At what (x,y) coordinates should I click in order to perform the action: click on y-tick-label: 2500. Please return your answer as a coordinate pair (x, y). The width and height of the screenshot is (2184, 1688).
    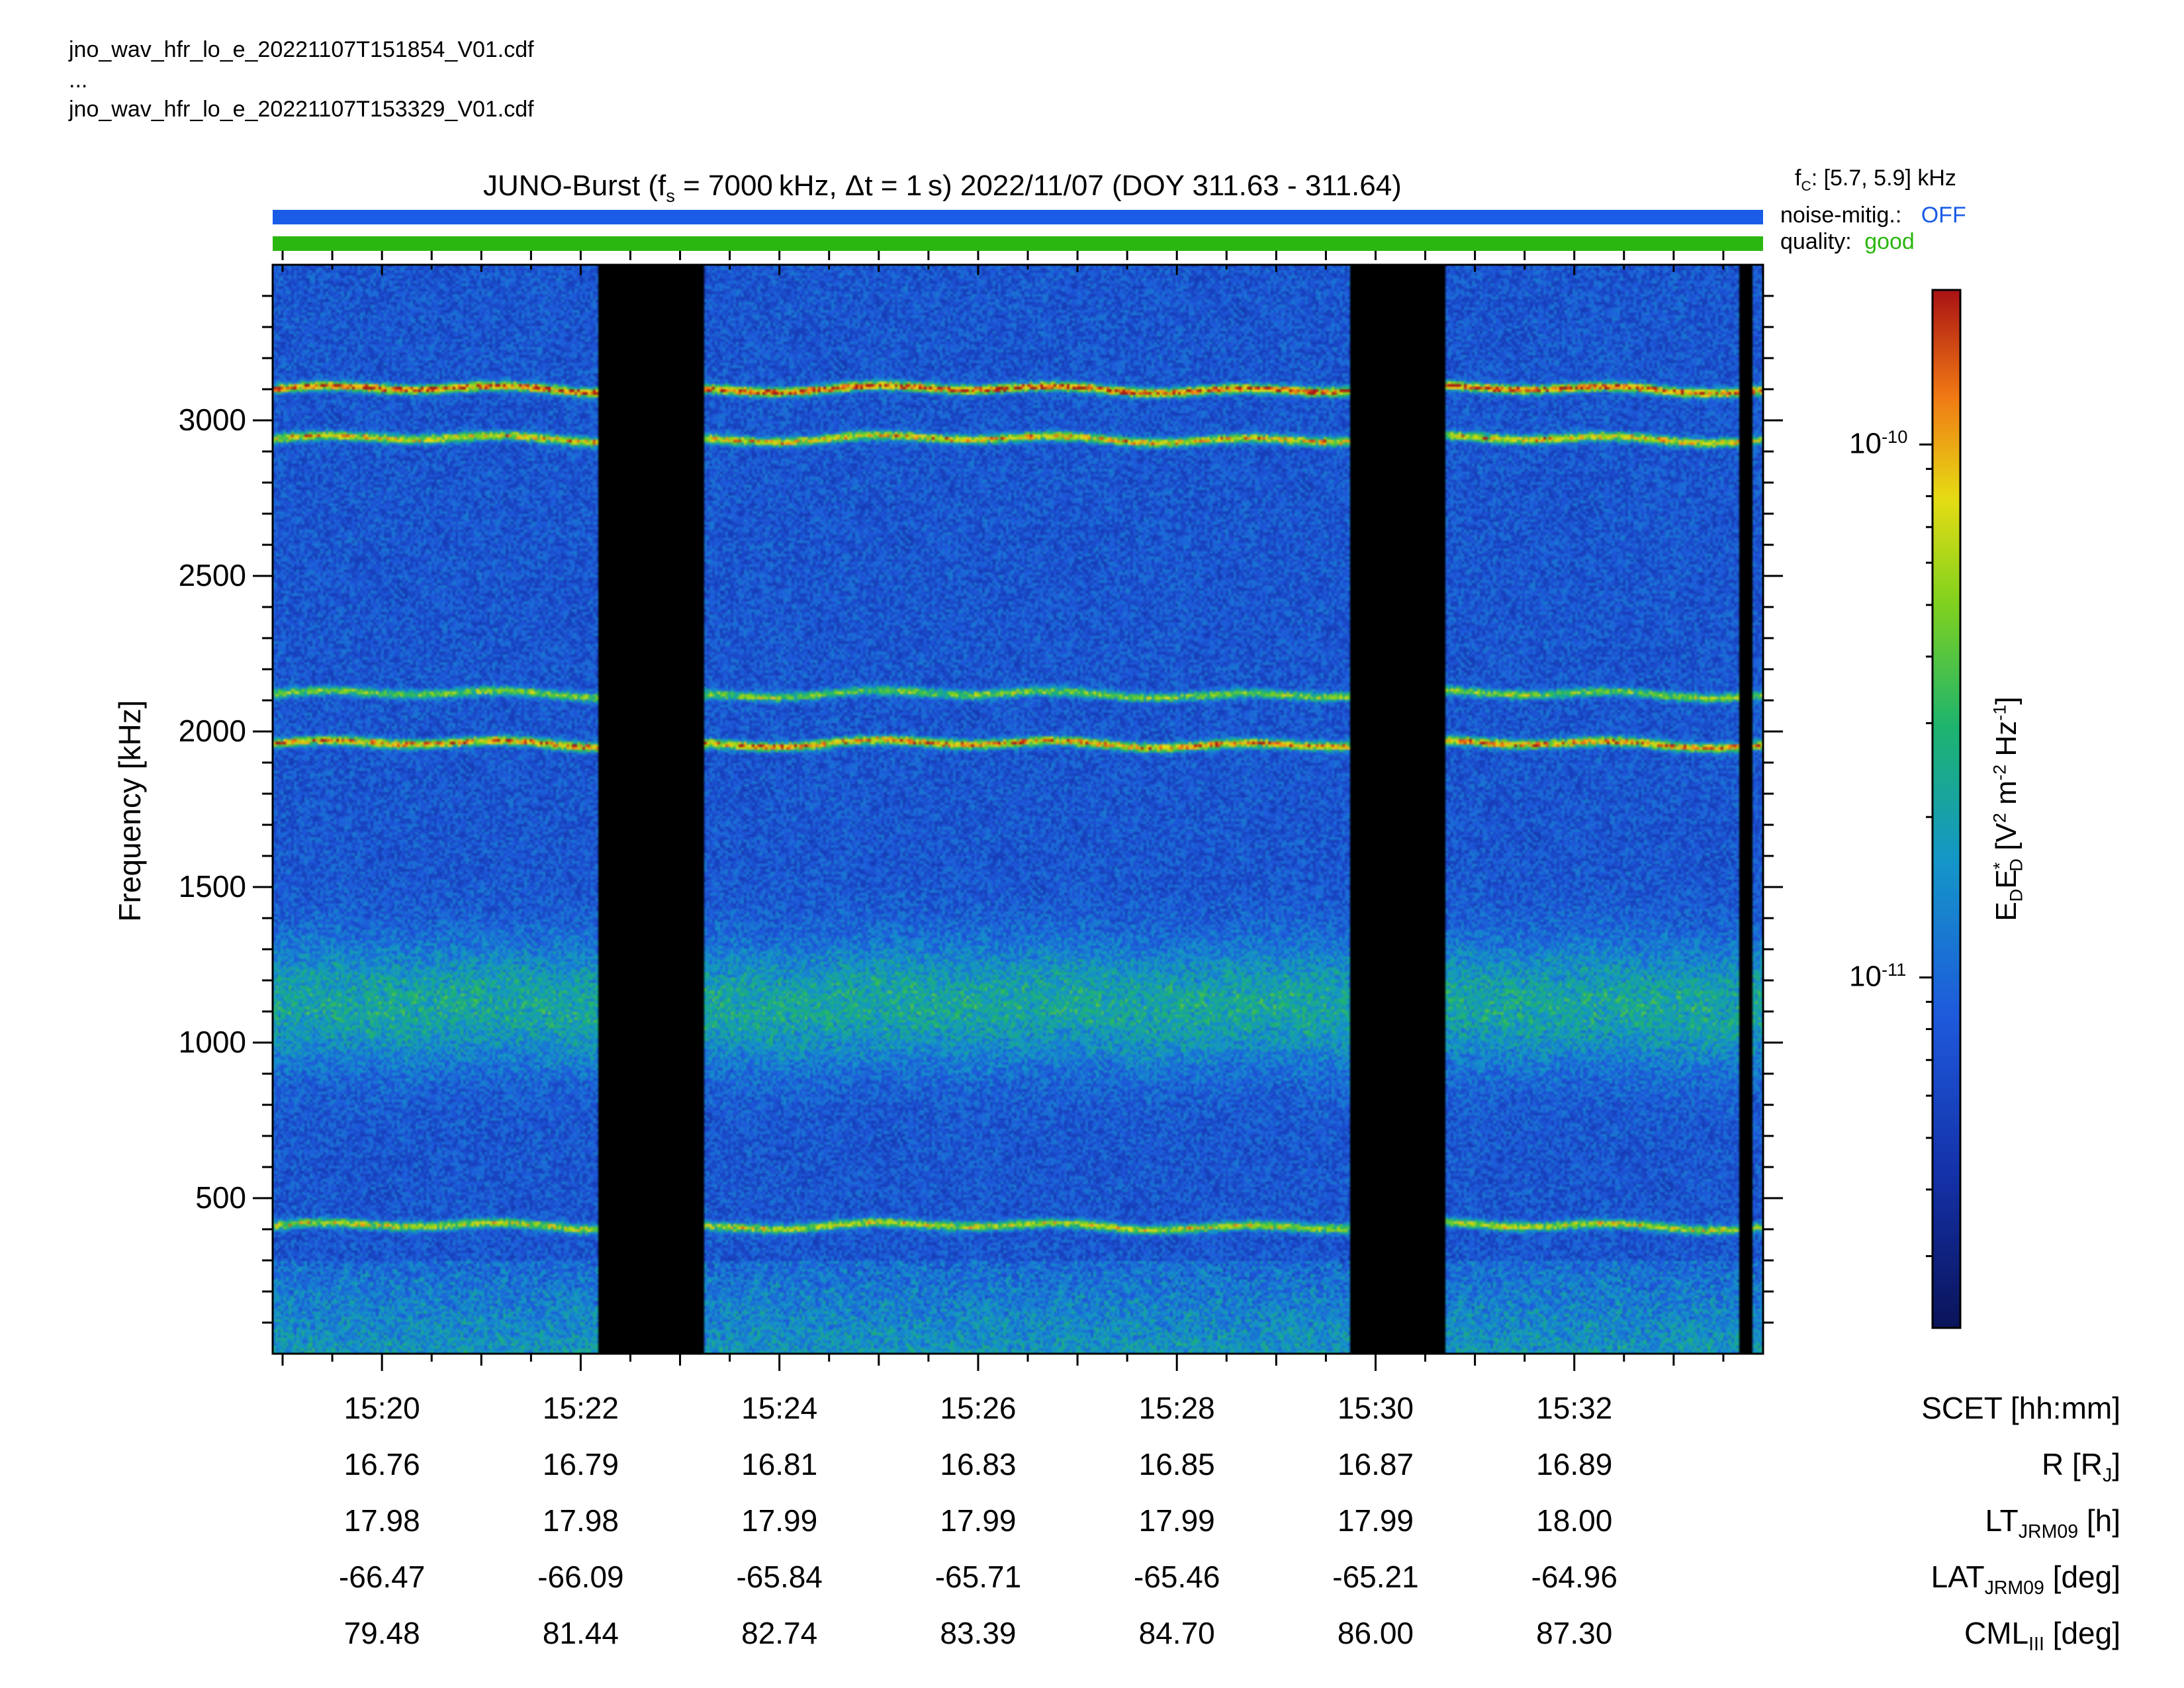
    Looking at the image, I should click on (212, 575).